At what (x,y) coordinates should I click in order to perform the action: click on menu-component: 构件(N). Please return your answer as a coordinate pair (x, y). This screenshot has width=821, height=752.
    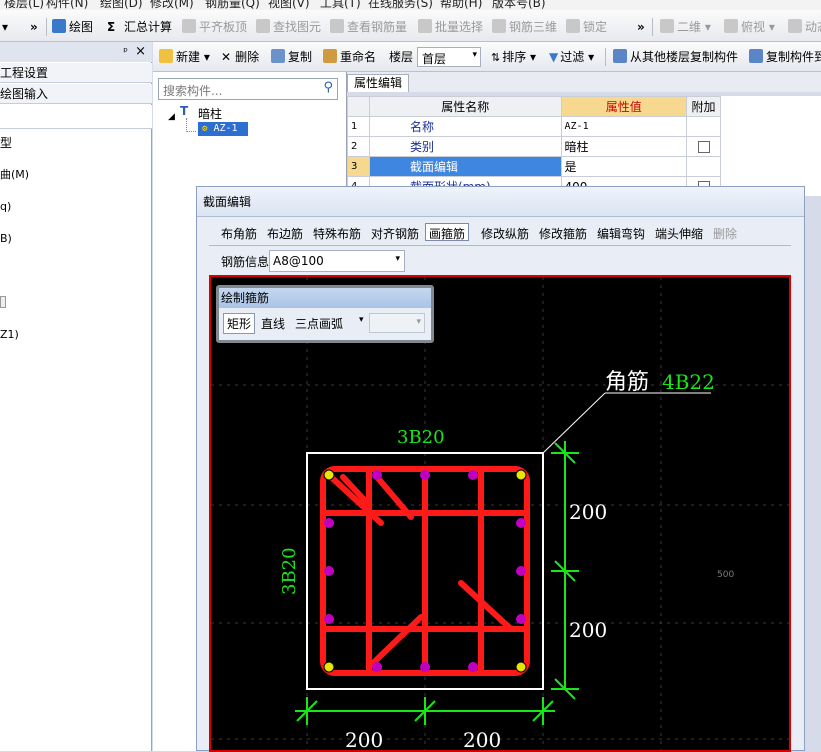
    Looking at the image, I should click on (67, 5).